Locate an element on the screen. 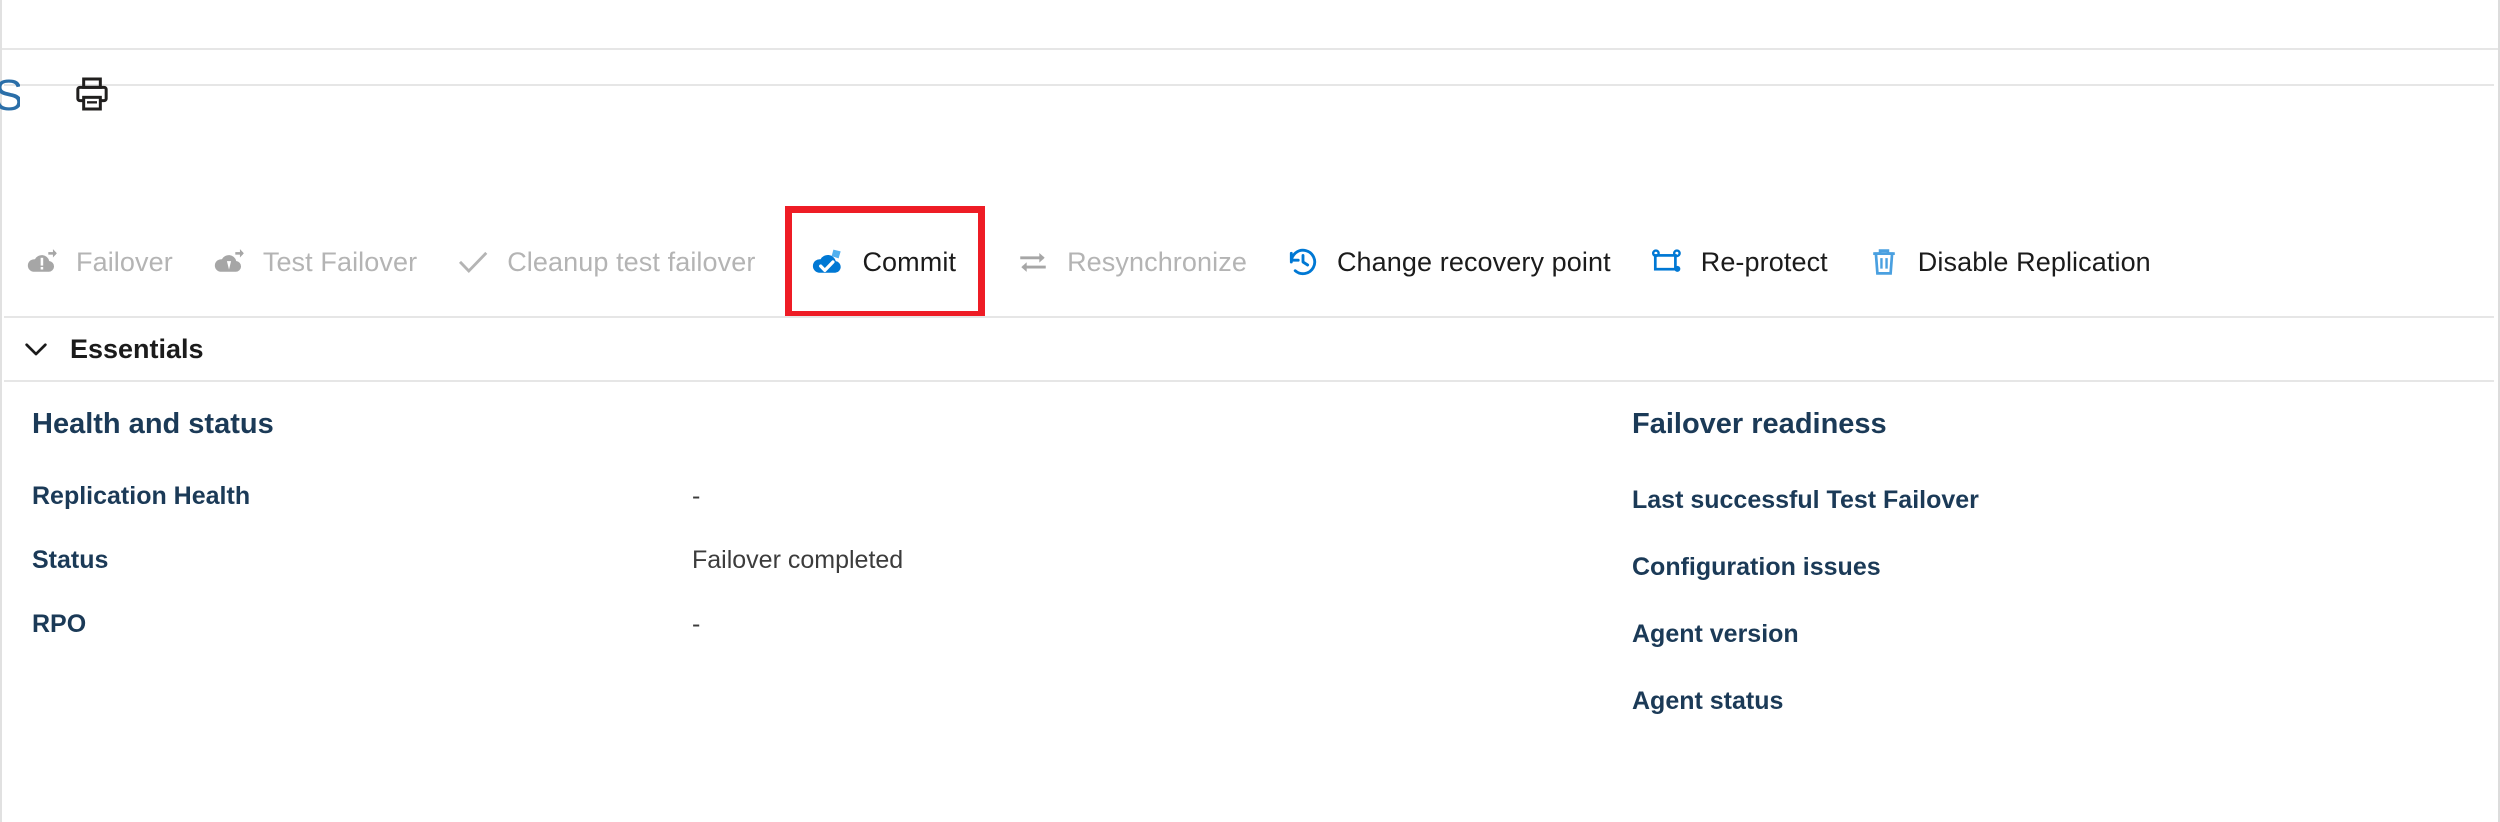 The image size is (2500, 822). toolbar-item-label: Disable Replication is located at coordinates (2034, 261).